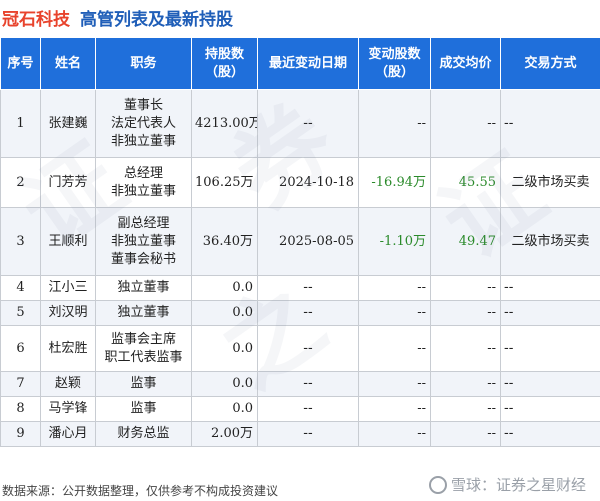 The height and width of the screenshot is (501, 600). Describe the element at coordinates (68, 241) in the screenshot. I see `cell-name: 王顺利` at that location.